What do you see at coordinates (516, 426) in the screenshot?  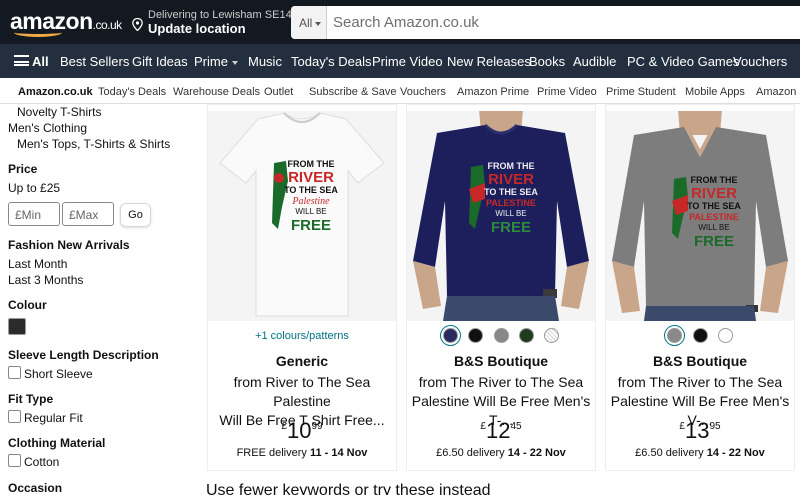 I see `price-fraction: 45` at bounding box center [516, 426].